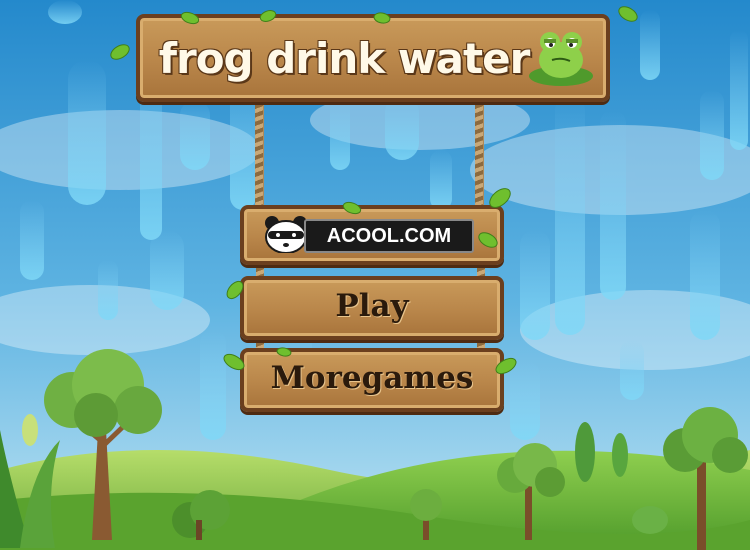  What do you see at coordinates (344, 58) in the screenshot?
I see `game-title: frog drink water` at bounding box center [344, 58].